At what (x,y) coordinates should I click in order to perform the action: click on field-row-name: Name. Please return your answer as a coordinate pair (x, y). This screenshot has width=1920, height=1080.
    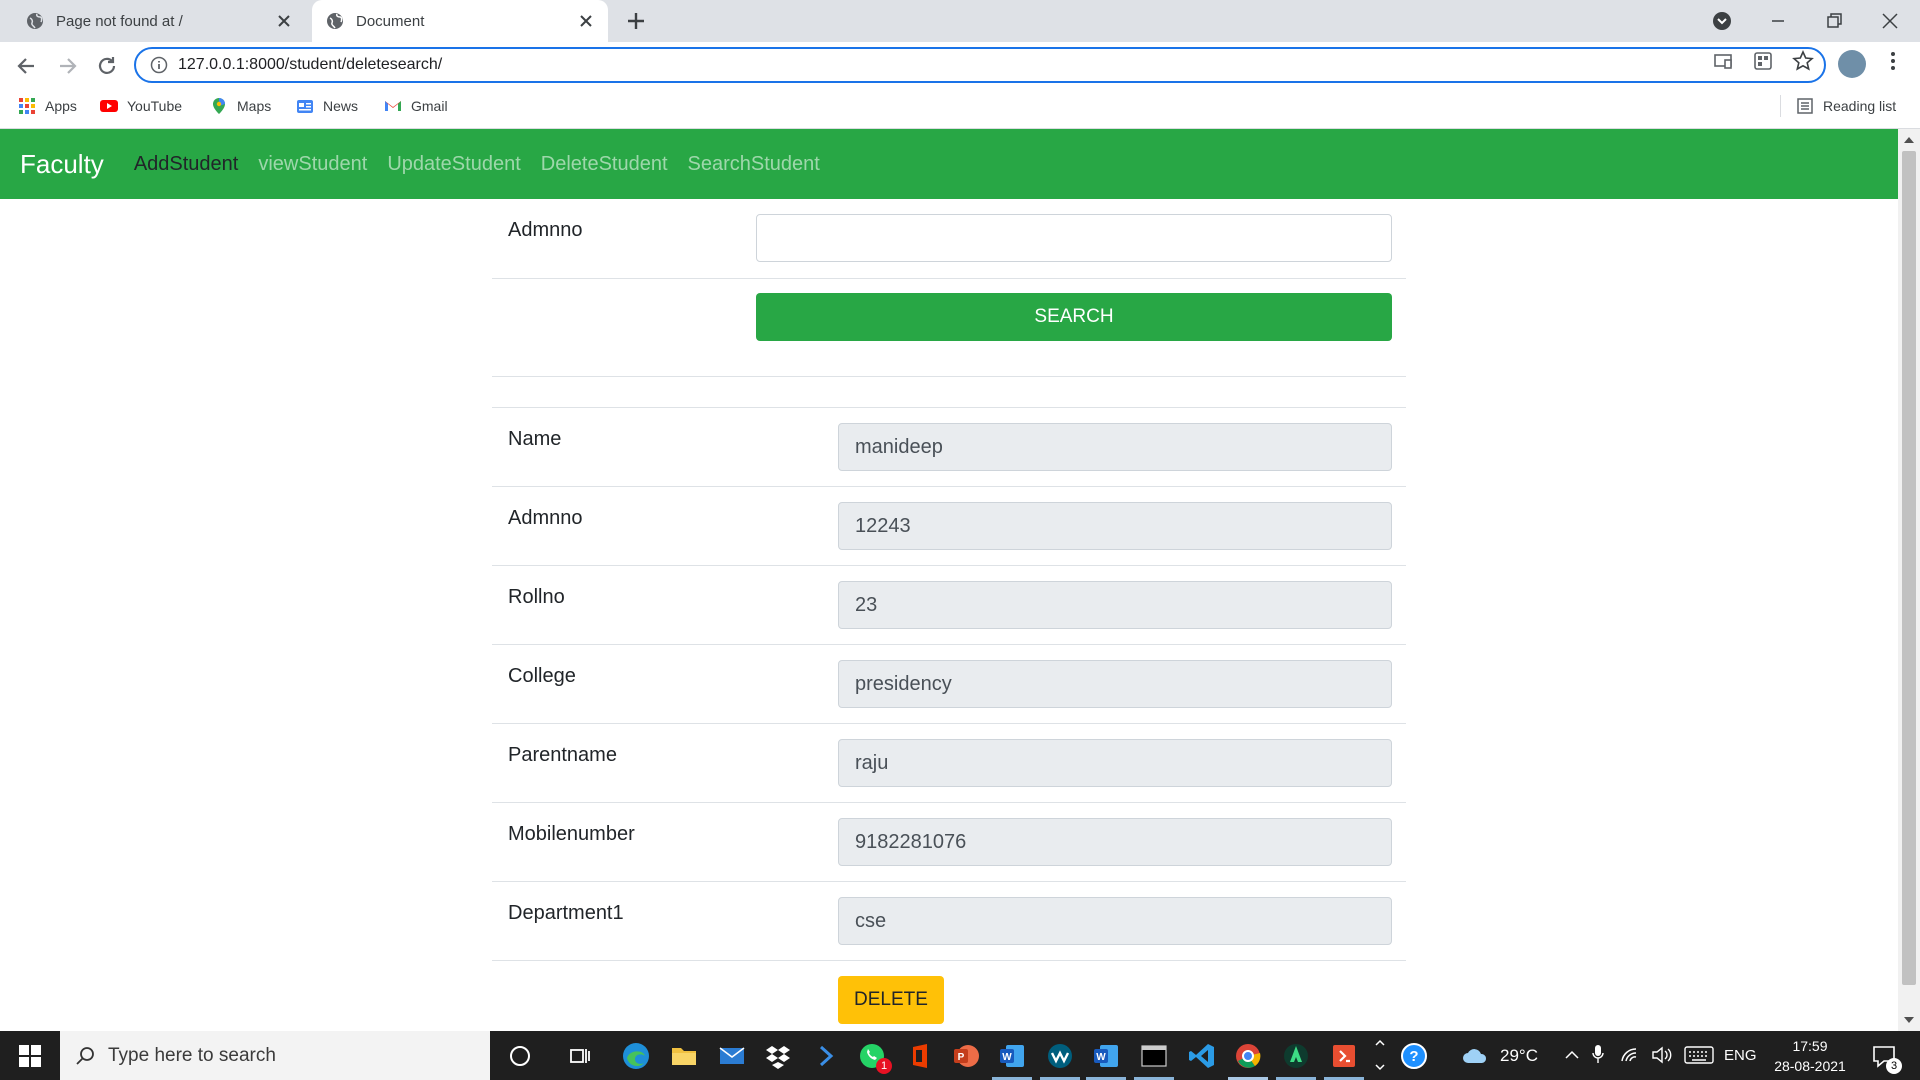
    Looking at the image, I should click on (949, 447).